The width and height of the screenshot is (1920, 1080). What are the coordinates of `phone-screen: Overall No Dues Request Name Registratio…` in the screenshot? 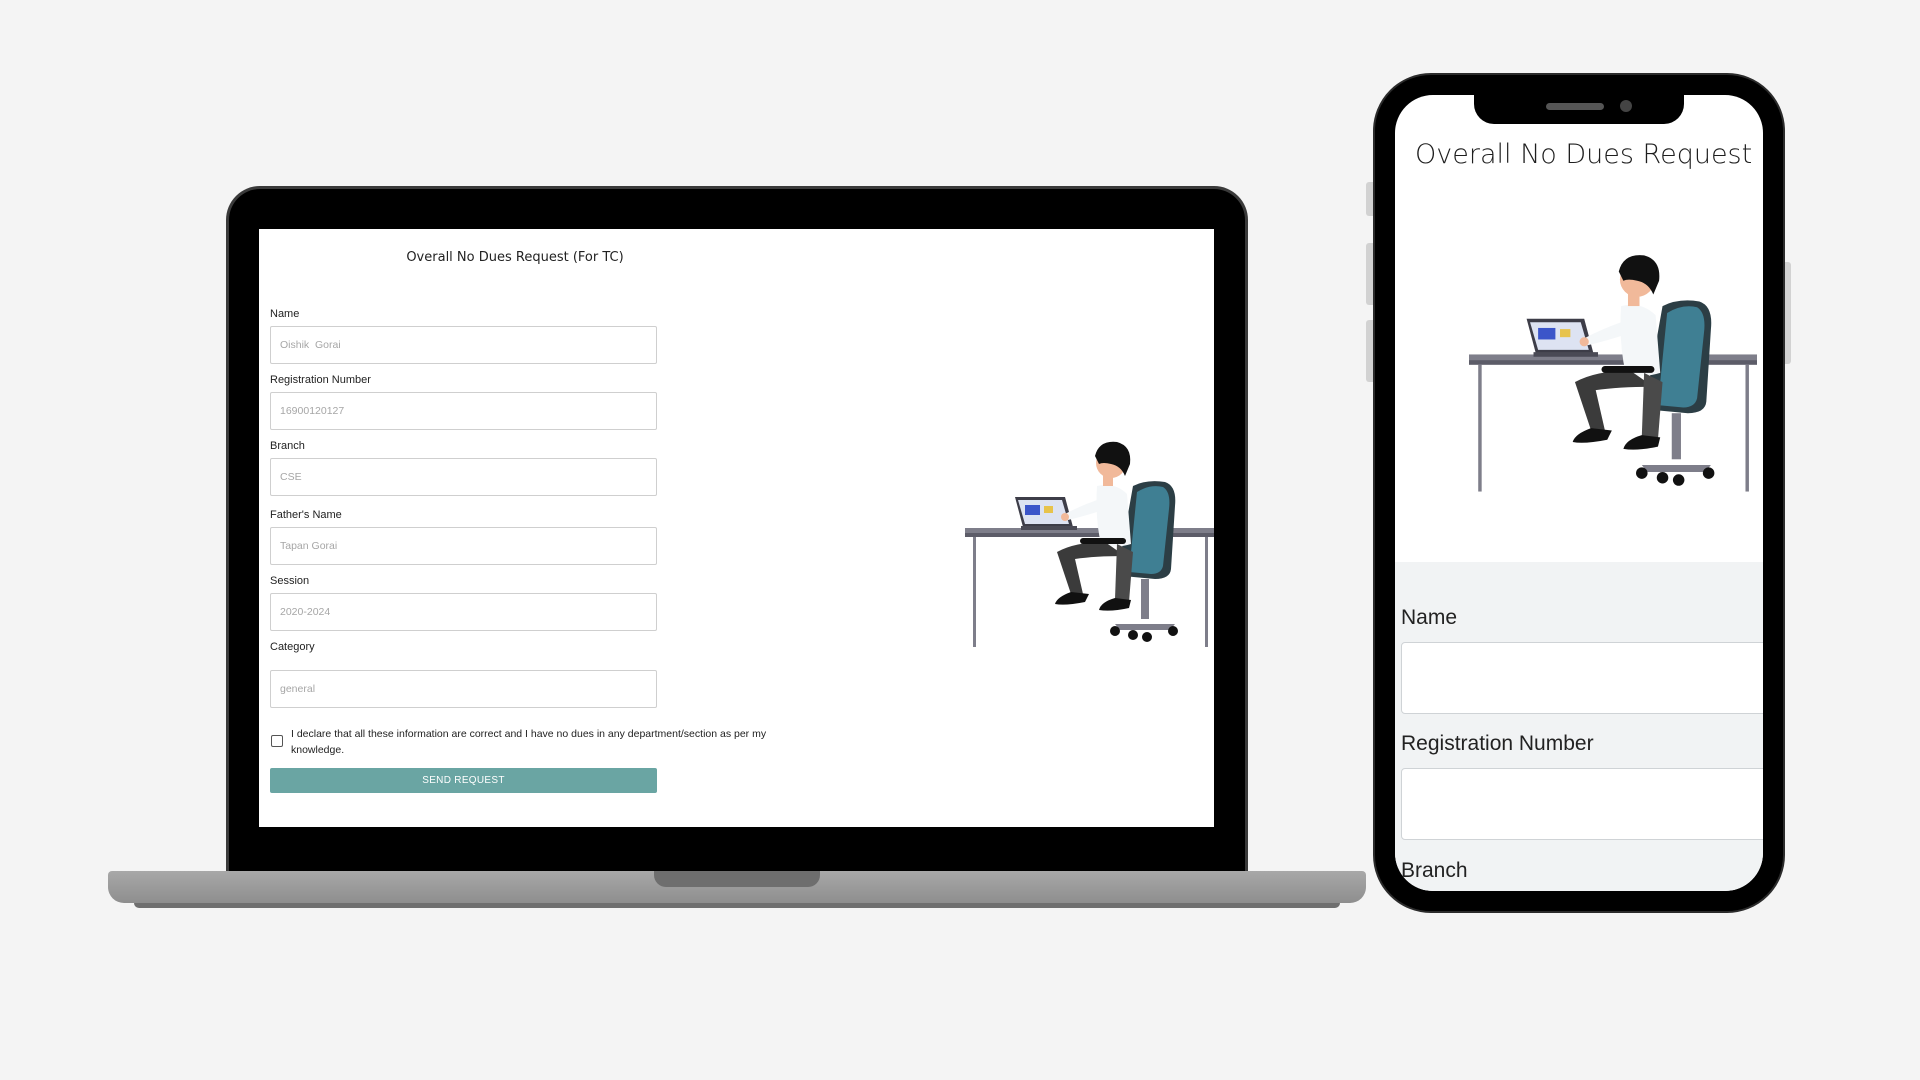 It's located at (1579, 493).